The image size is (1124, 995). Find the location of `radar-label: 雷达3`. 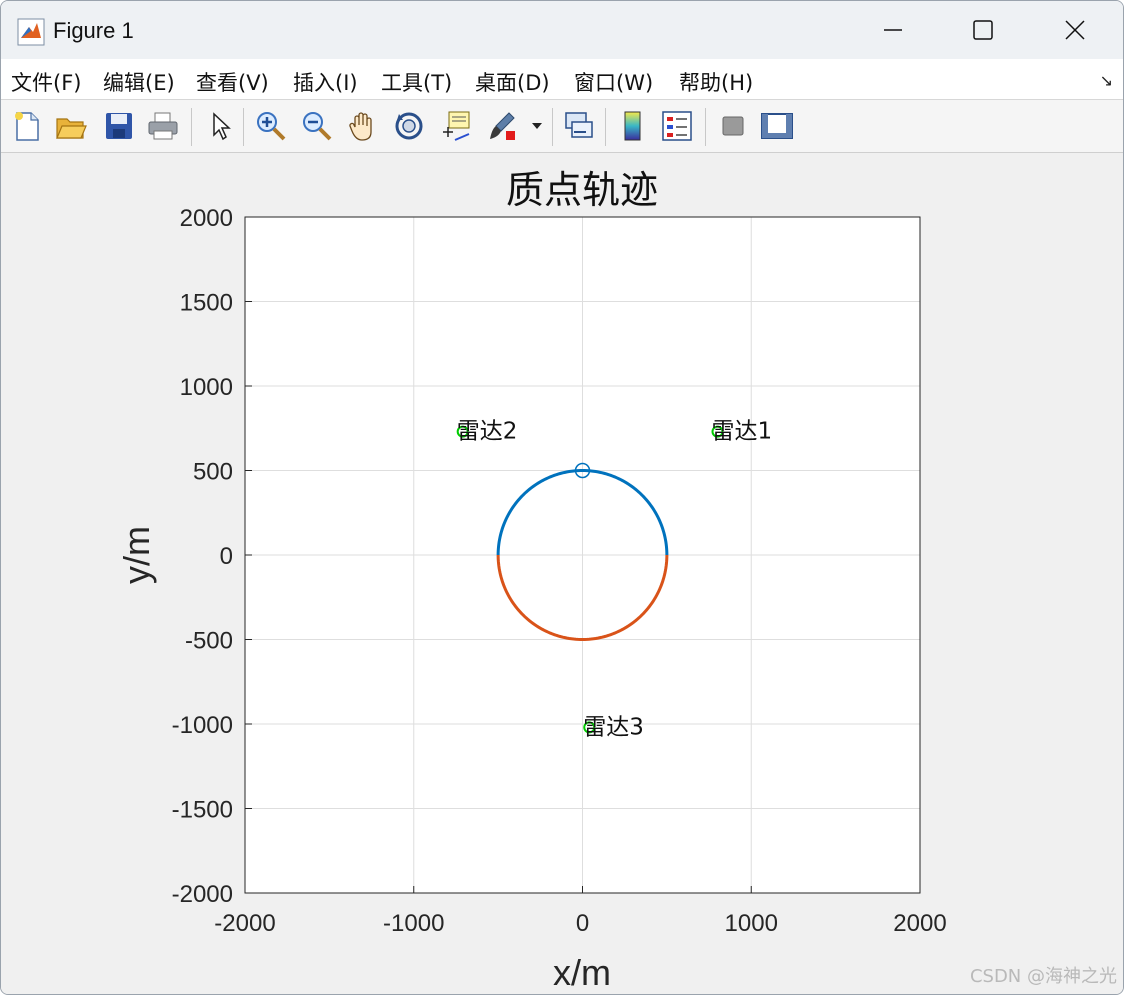

radar-label: 雷达3 is located at coordinates (613, 727).